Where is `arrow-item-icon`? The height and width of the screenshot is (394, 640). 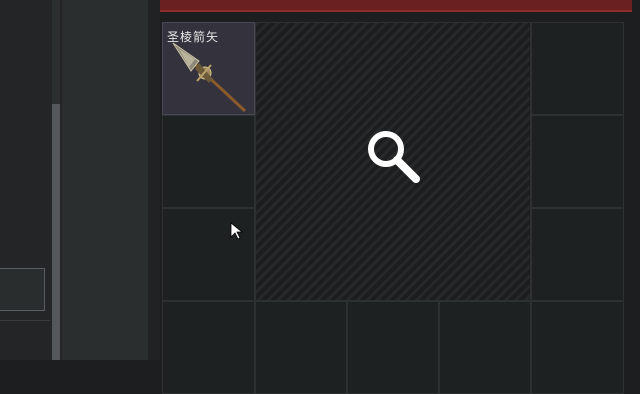 arrow-item-icon is located at coordinates (209, 79).